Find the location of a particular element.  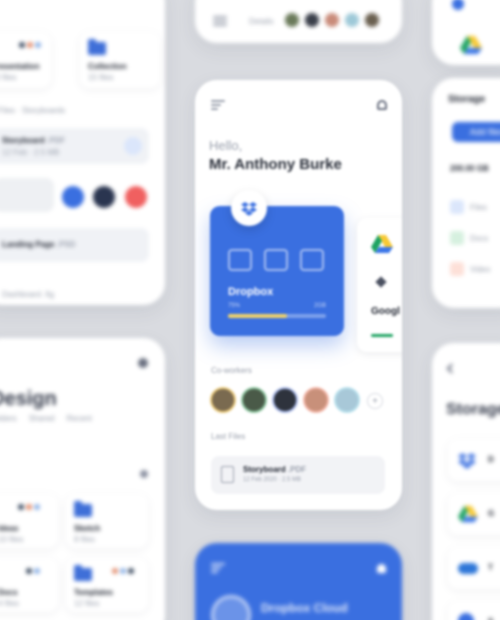

video-icon is located at coordinates (457, 269).